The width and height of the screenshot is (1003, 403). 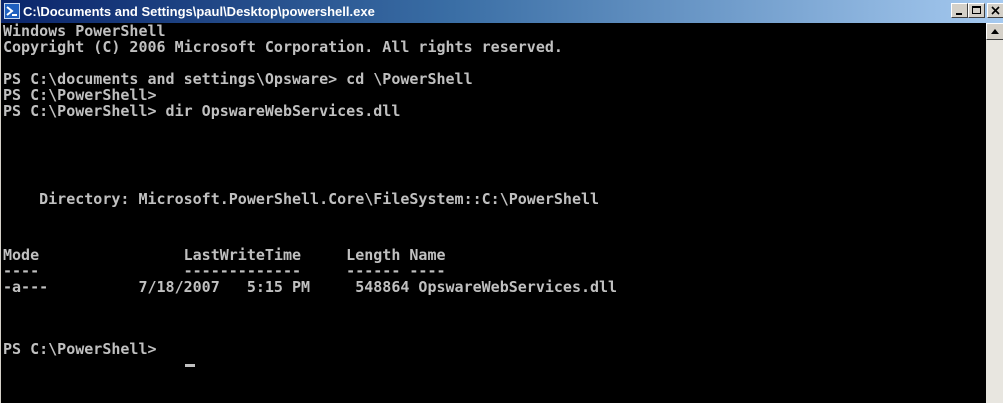 What do you see at coordinates (84, 349) in the screenshot?
I see `console-prompt: PS C:\PowerShell>` at bounding box center [84, 349].